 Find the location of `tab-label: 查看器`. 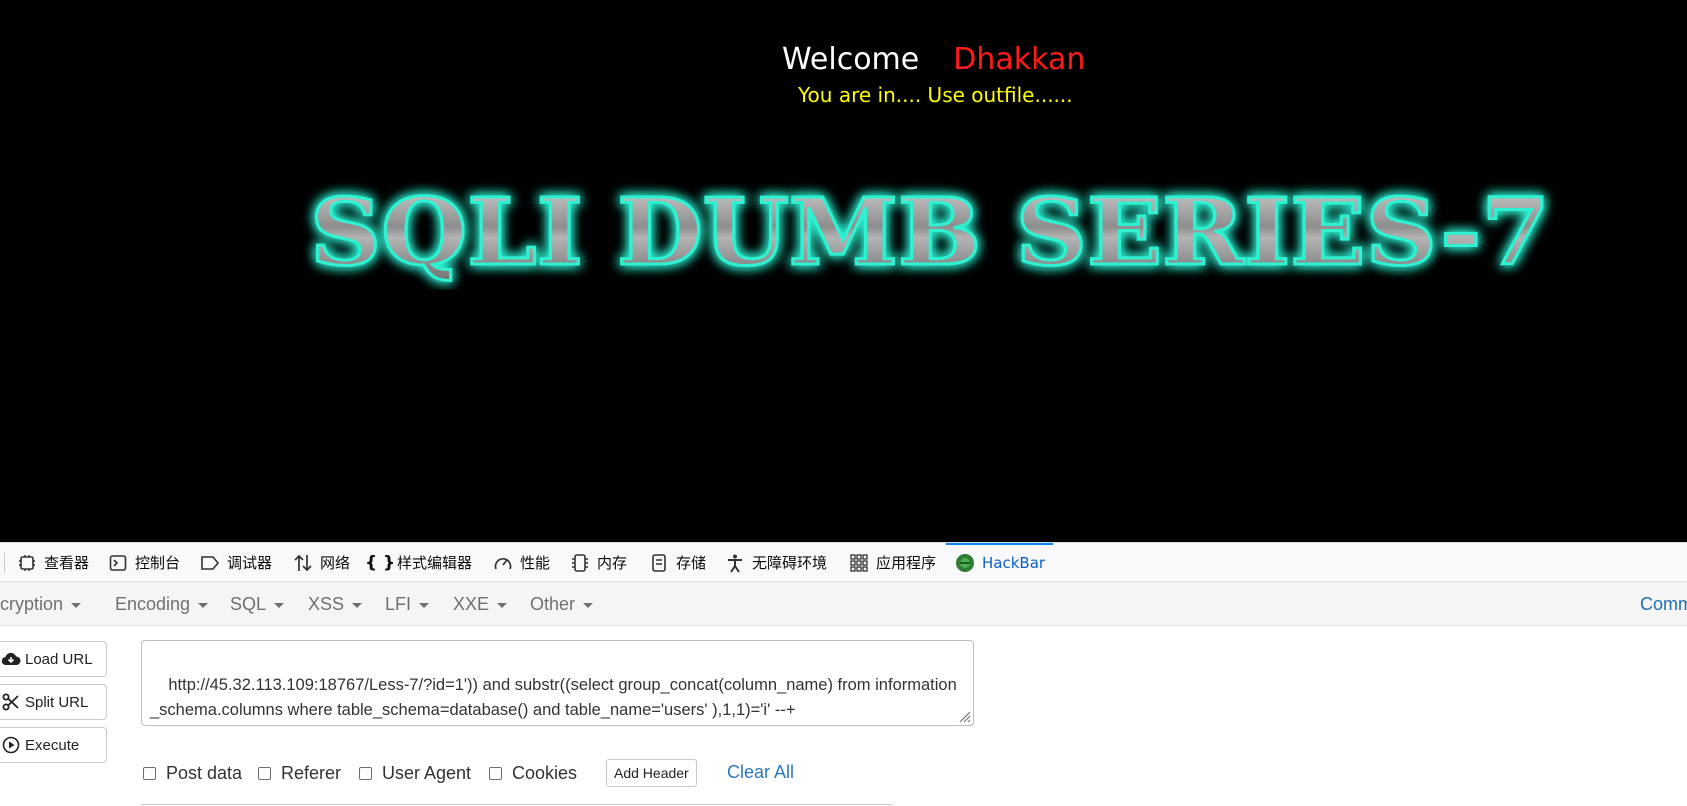

tab-label: 查看器 is located at coordinates (67, 563).